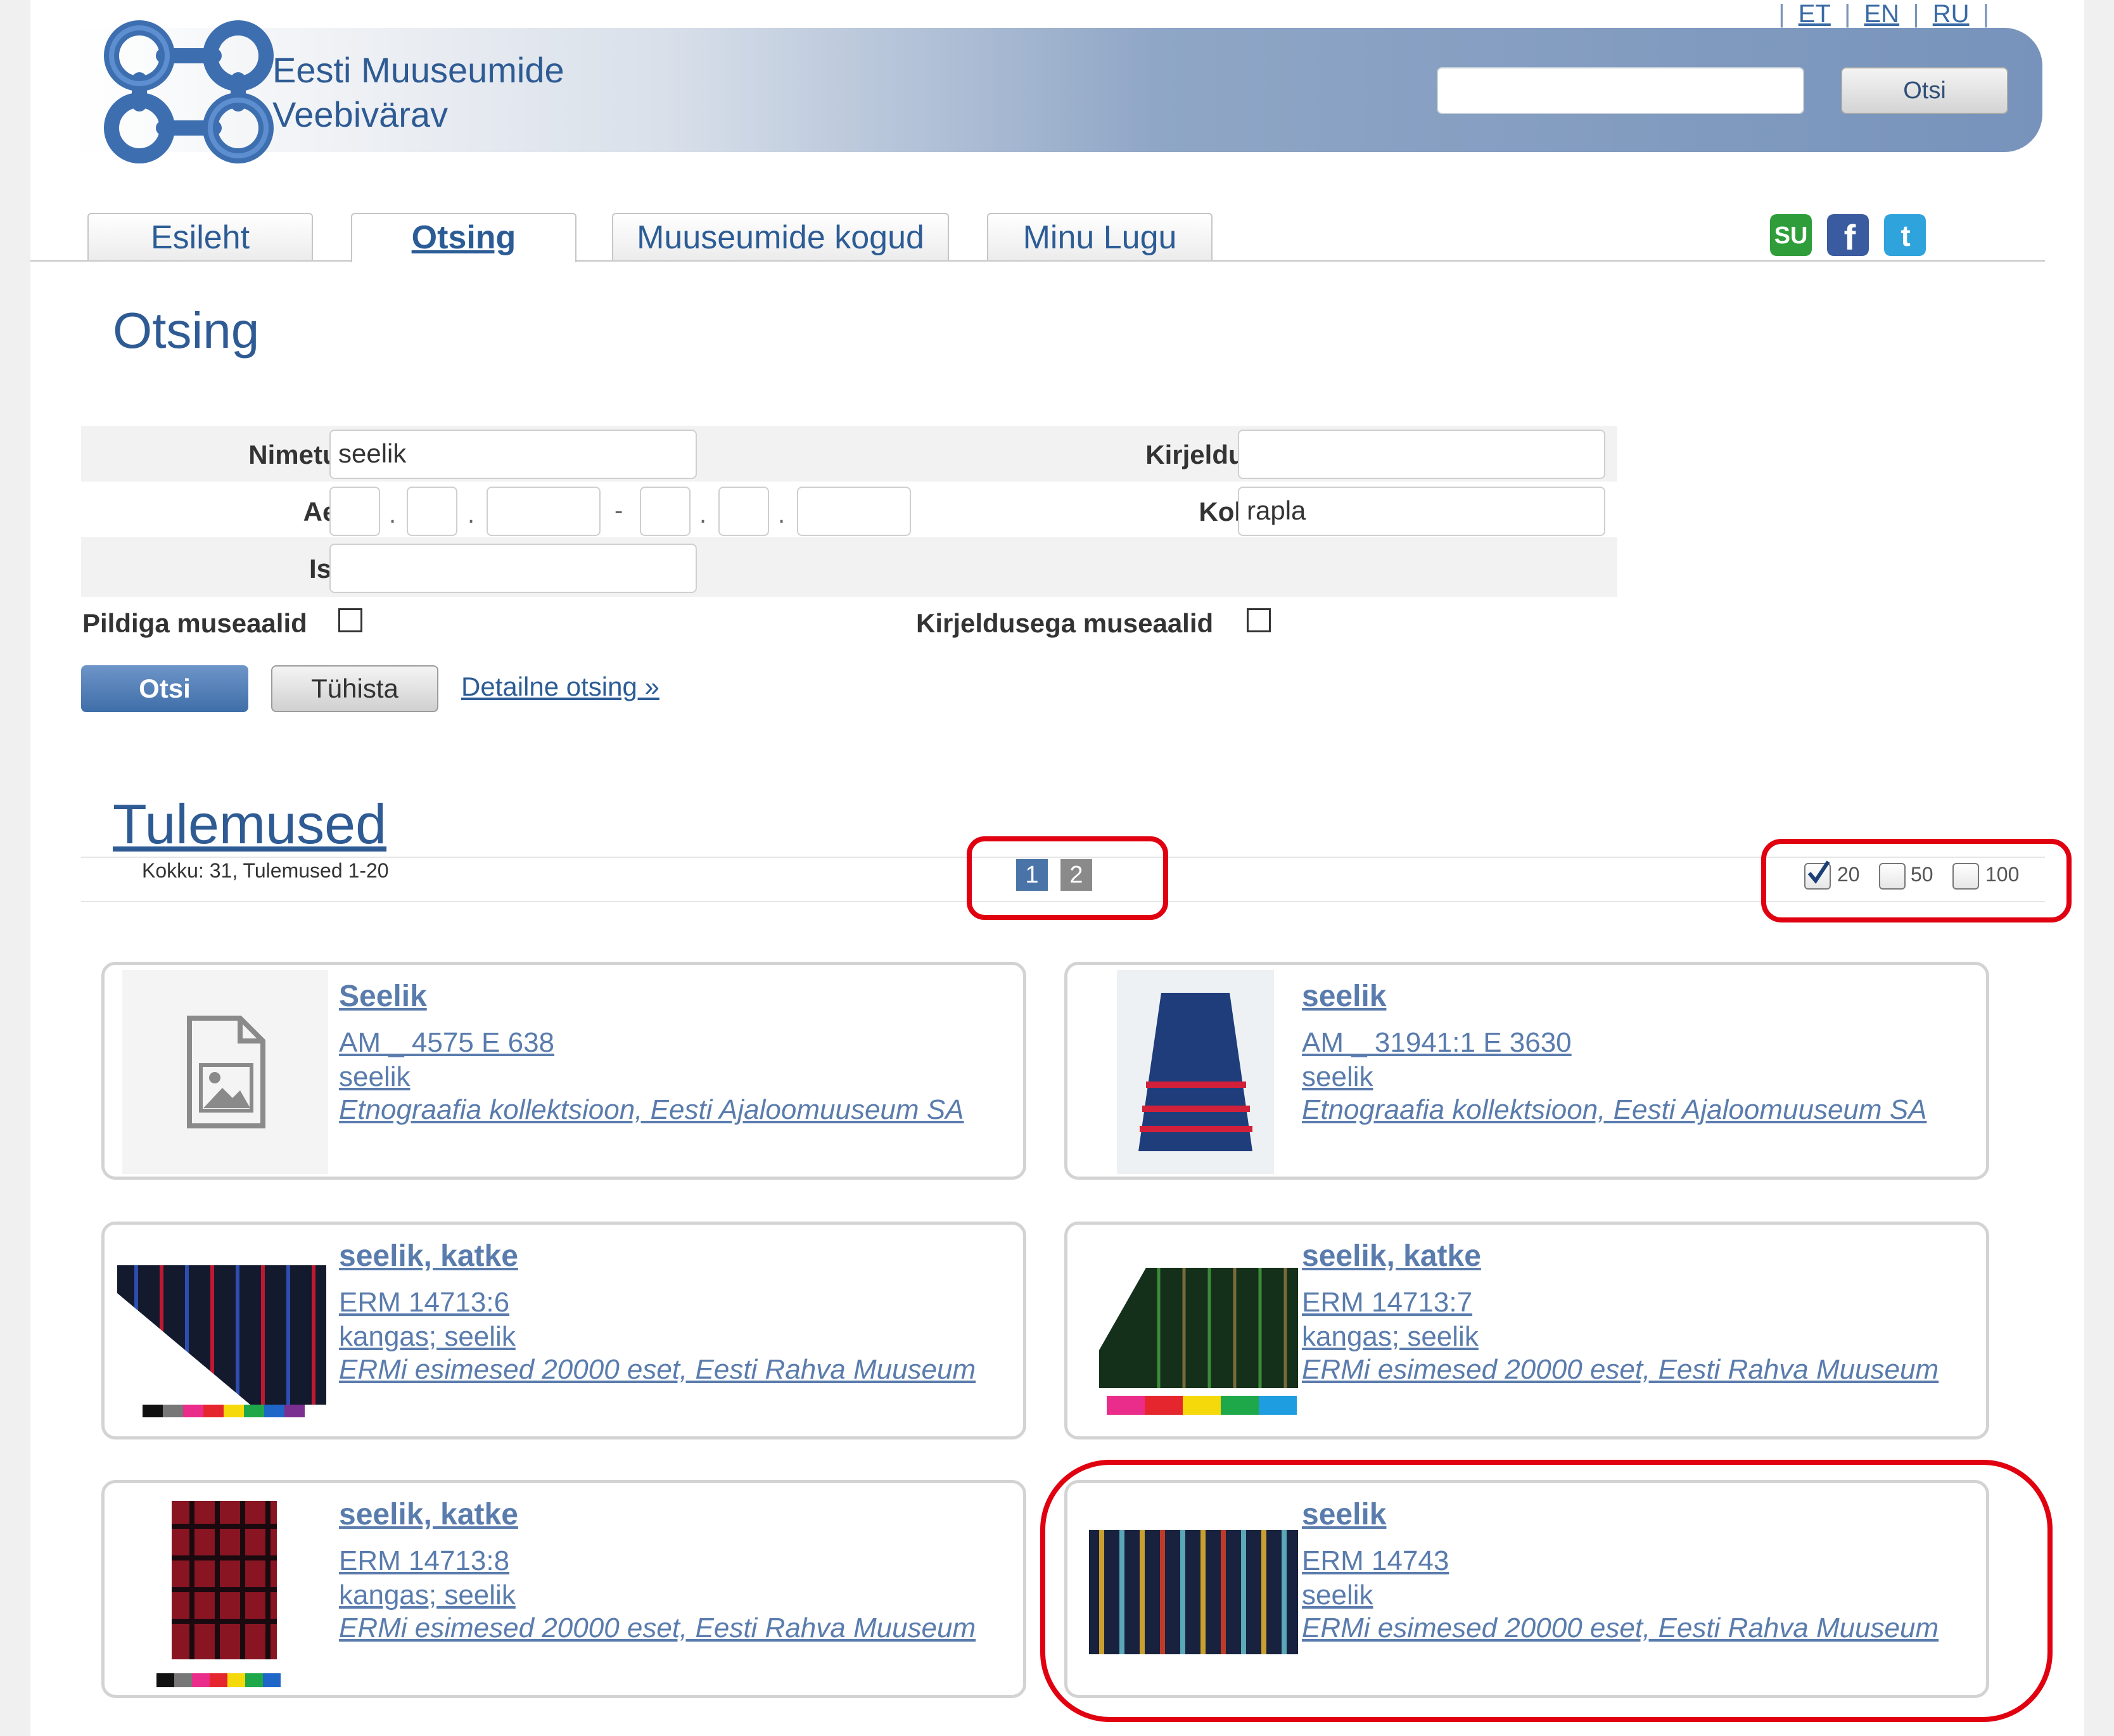 This screenshot has width=2114, height=1736. Describe the element at coordinates (1421, 454) in the screenshot. I see `kirjeldus-input` at that location.